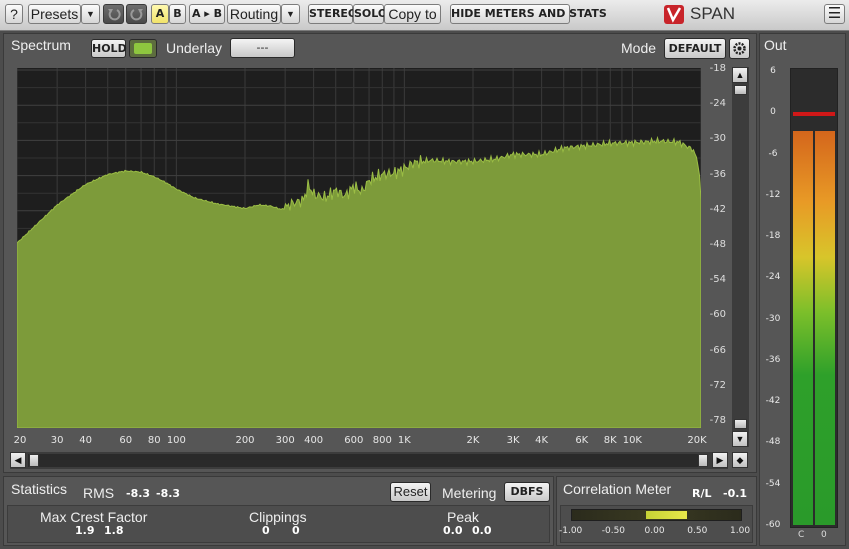 This screenshot has width=849, height=549. I want to click on logo-glyph, so click(674, 15).